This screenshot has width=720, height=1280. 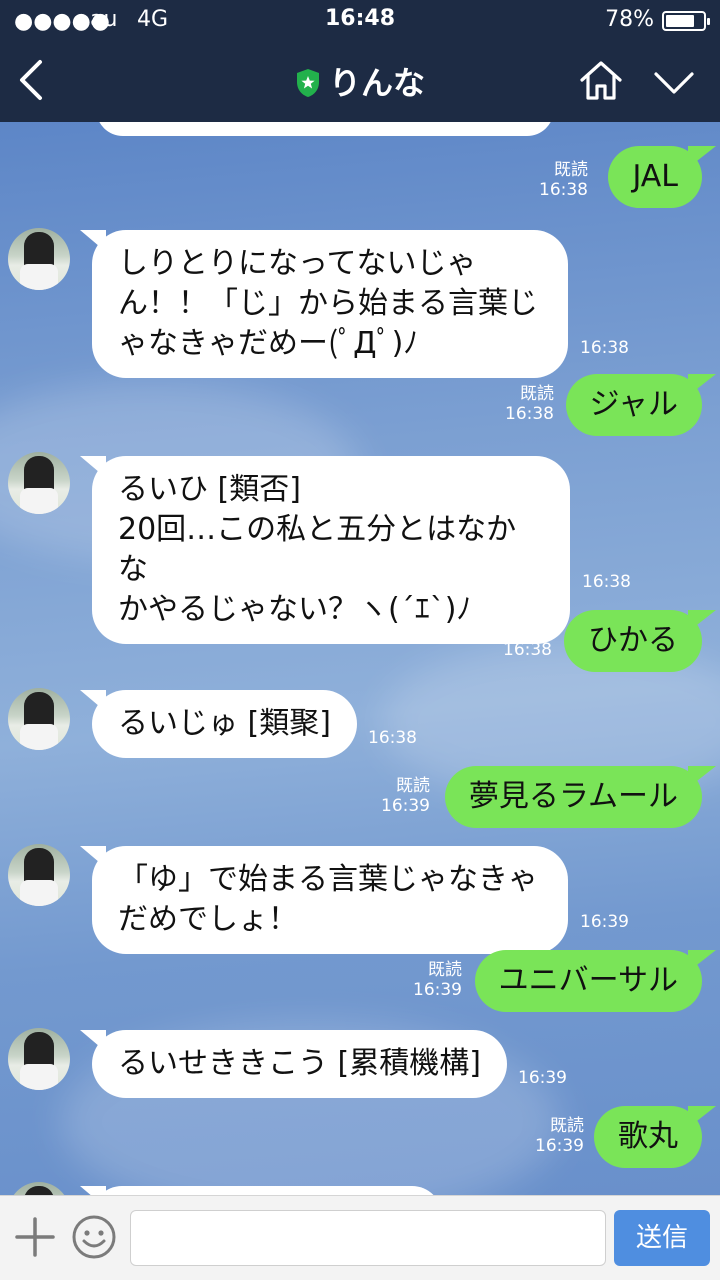 What do you see at coordinates (686, 21) in the screenshot?
I see `battery-icon` at bounding box center [686, 21].